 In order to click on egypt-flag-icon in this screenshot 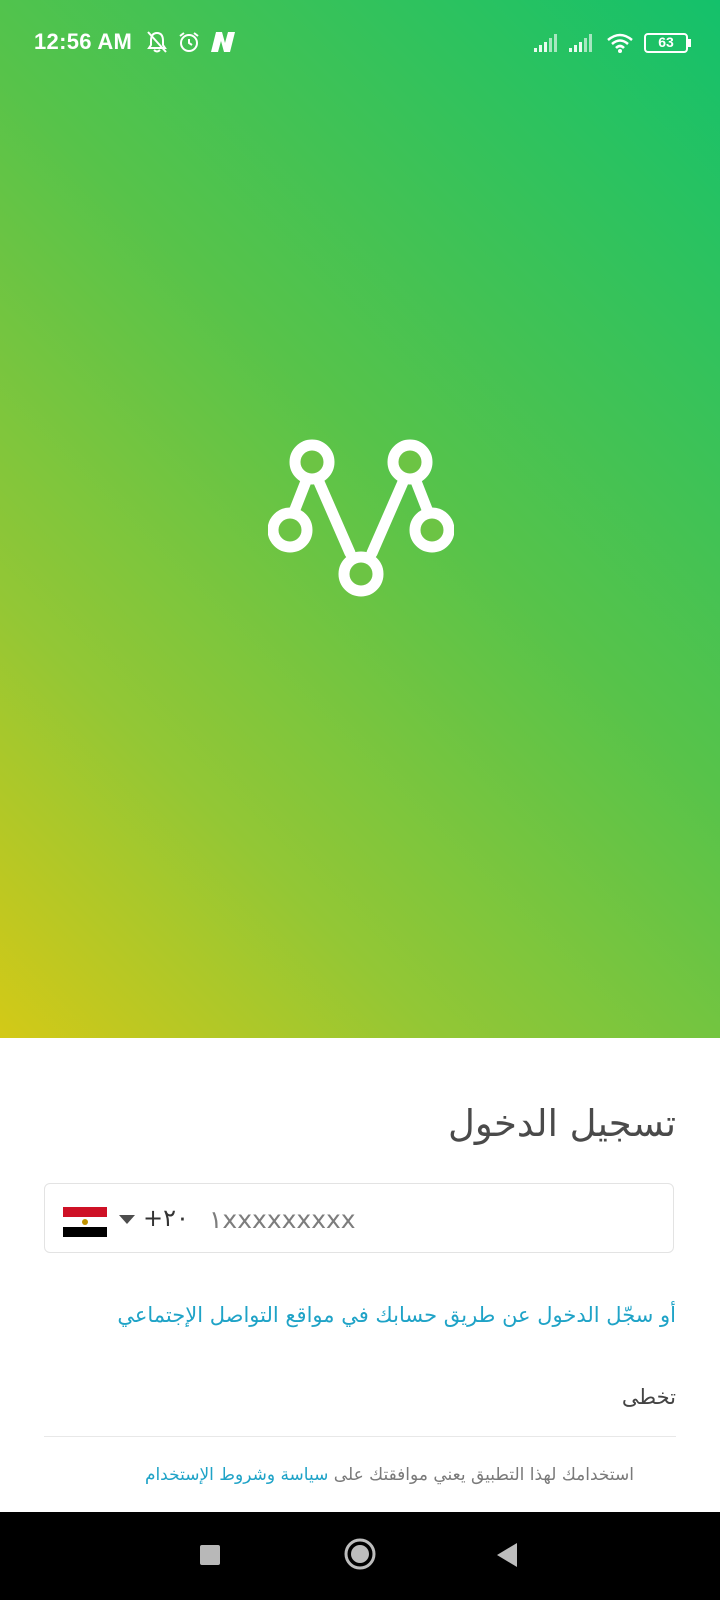, I will do `click(85, 1222)`.